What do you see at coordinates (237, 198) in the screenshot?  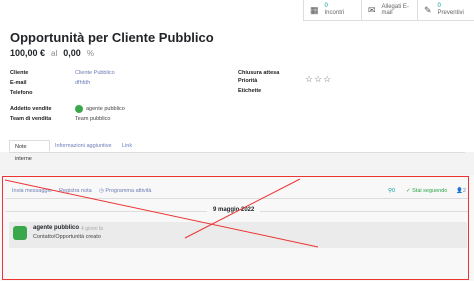 I see `chatter-divider` at bounding box center [237, 198].